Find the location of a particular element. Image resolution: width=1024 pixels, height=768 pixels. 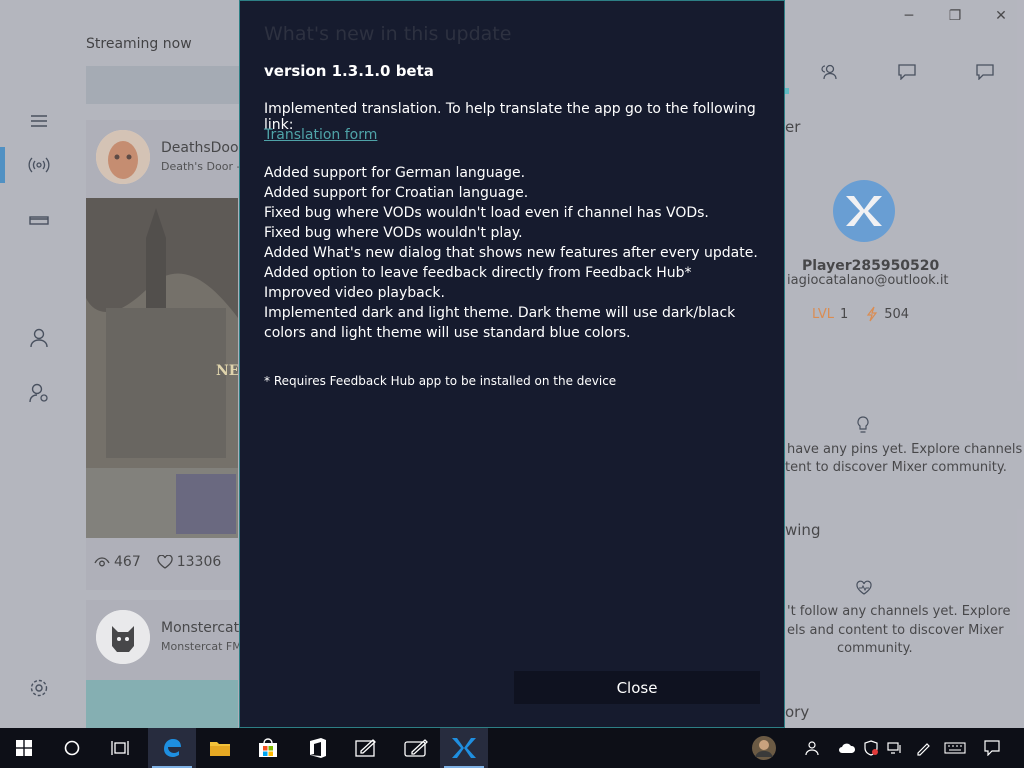

office-icon is located at coordinates (318, 748).